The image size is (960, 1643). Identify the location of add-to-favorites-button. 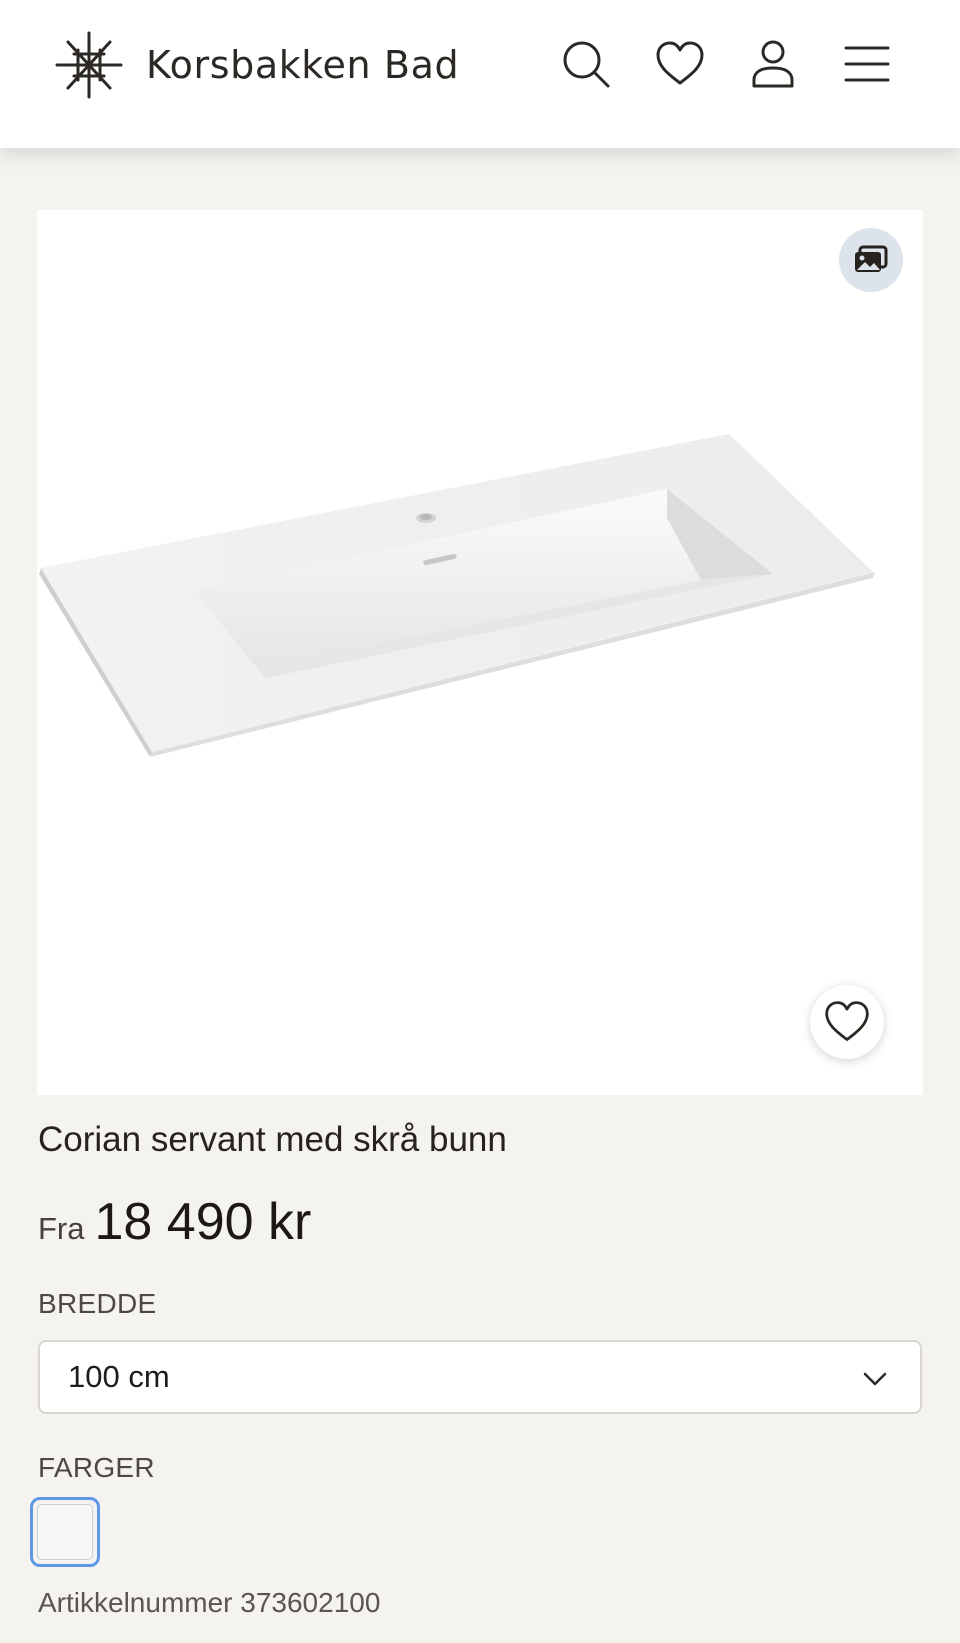
(847, 1022).